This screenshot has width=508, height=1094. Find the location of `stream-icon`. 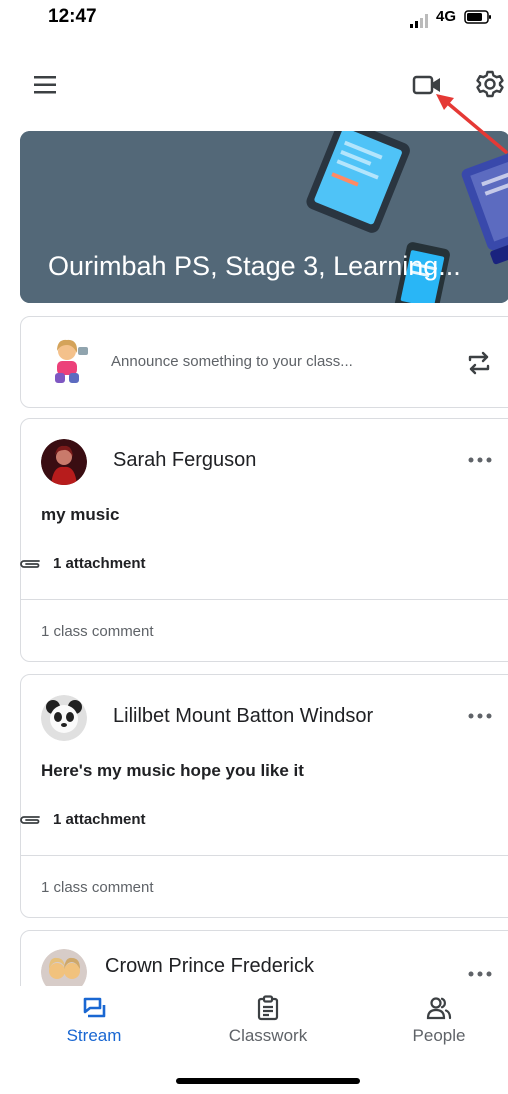

stream-icon is located at coordinates (94, 1007).